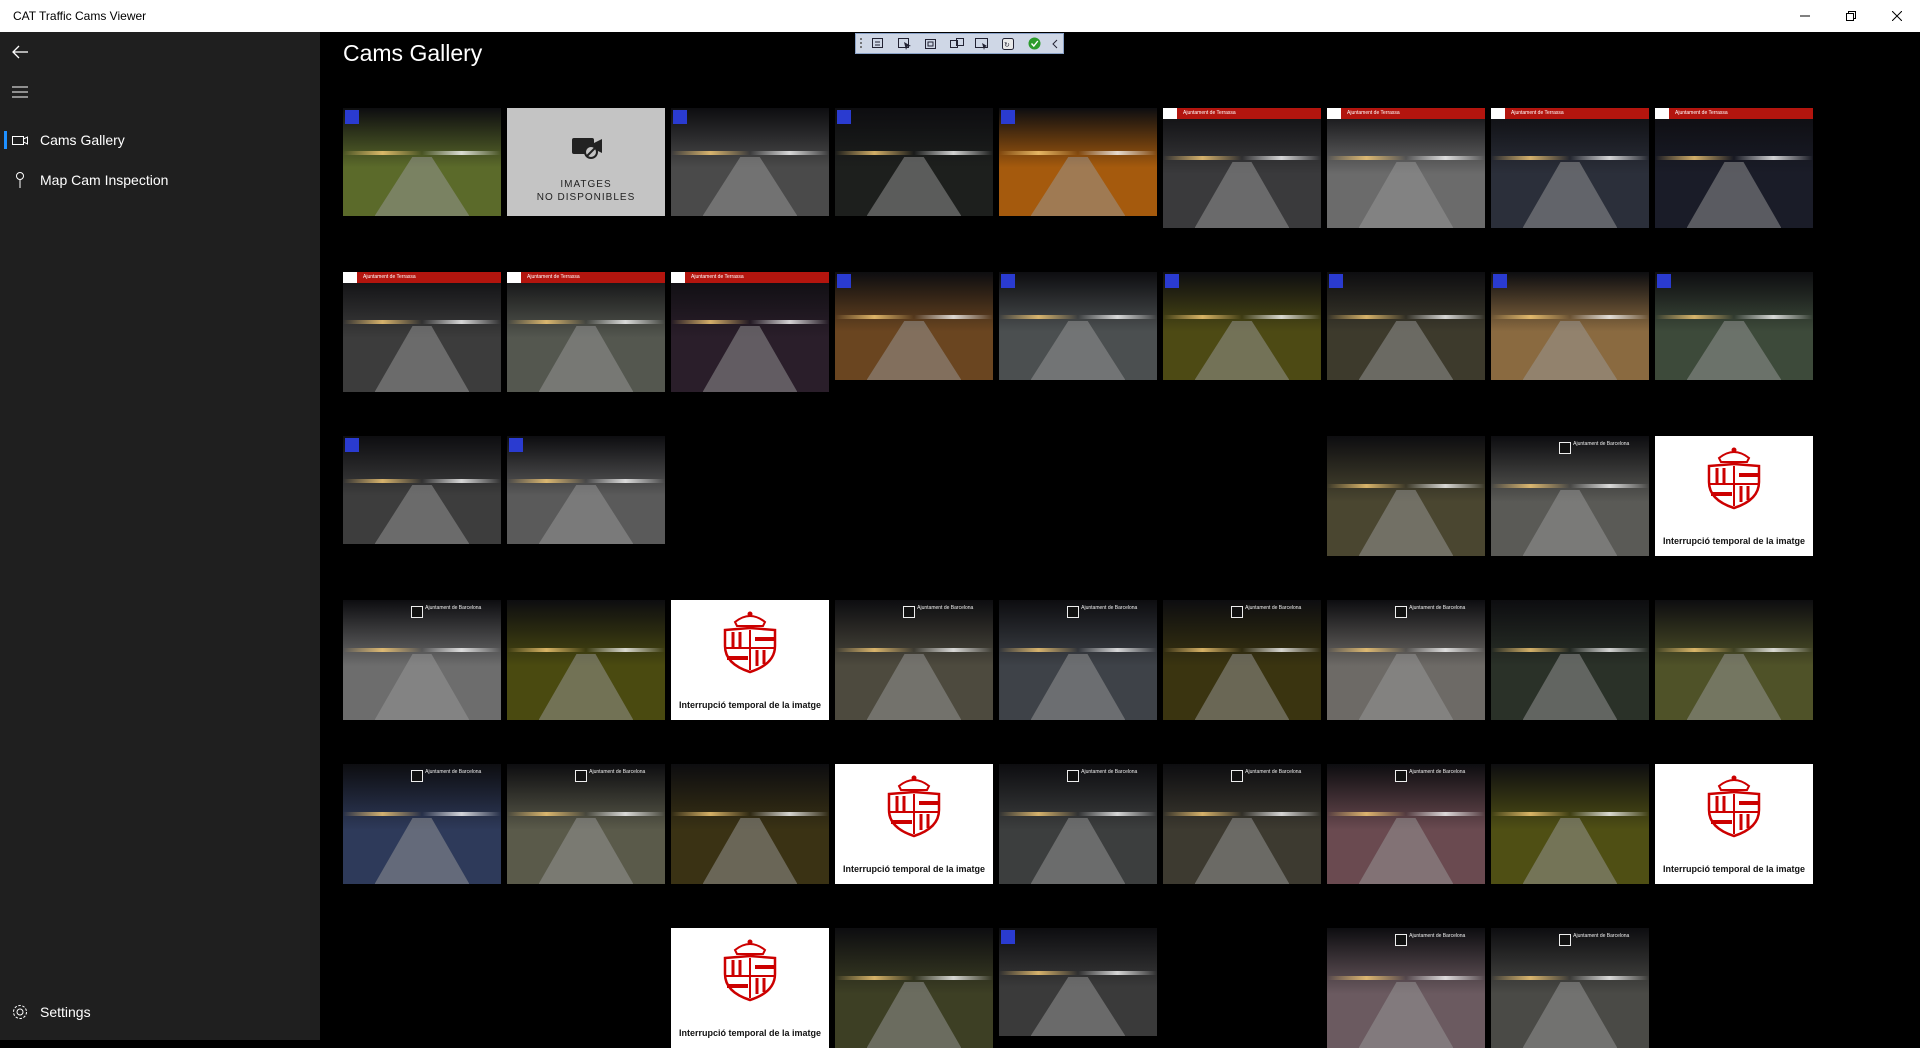 Image resolution: width=1920 pixels, height=1048 pixels. What do you see at coordinates (1897, 16) in the screenshot?
I see `close-button` at bounding box center [1897, 16].